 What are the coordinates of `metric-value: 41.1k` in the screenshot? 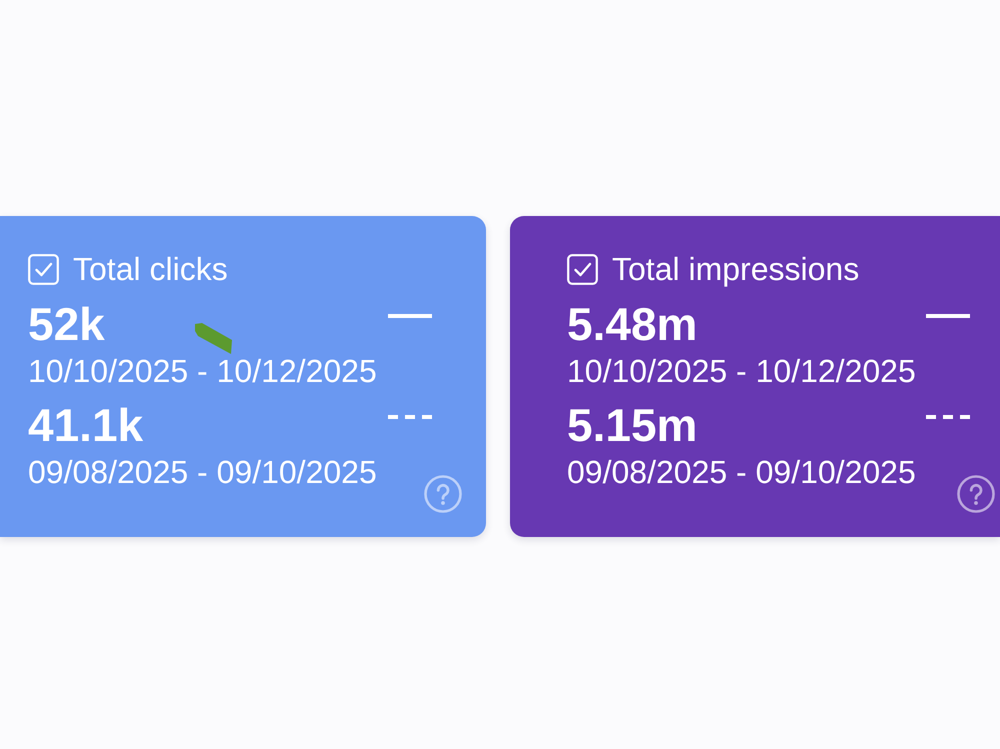 It's located at (86, 425).